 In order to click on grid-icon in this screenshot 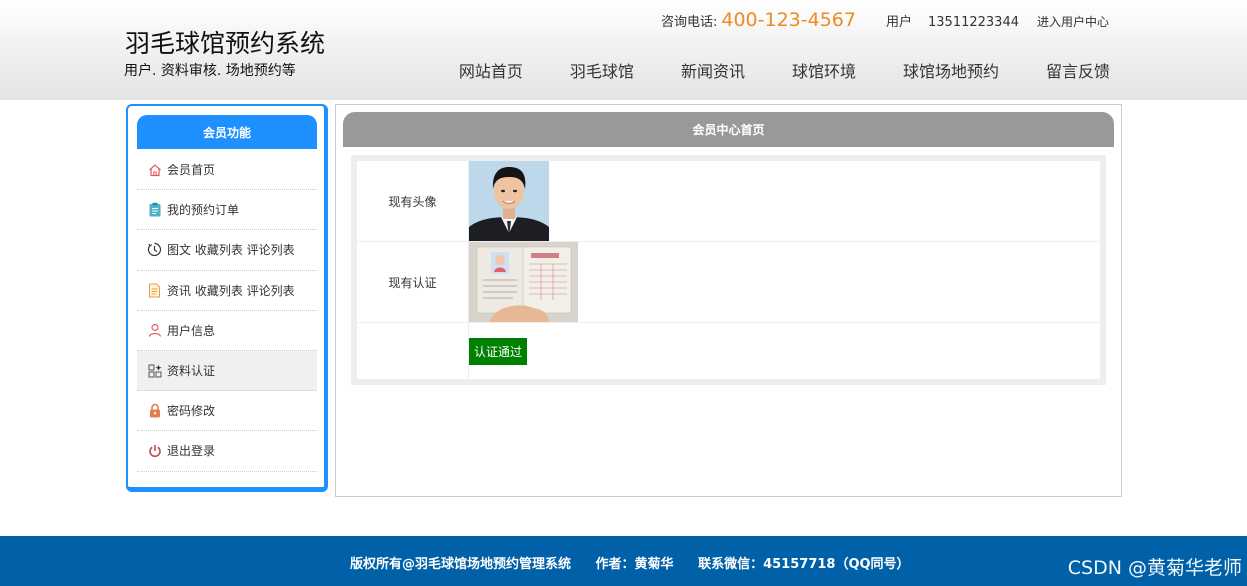, I will do `click(154, 370)`.